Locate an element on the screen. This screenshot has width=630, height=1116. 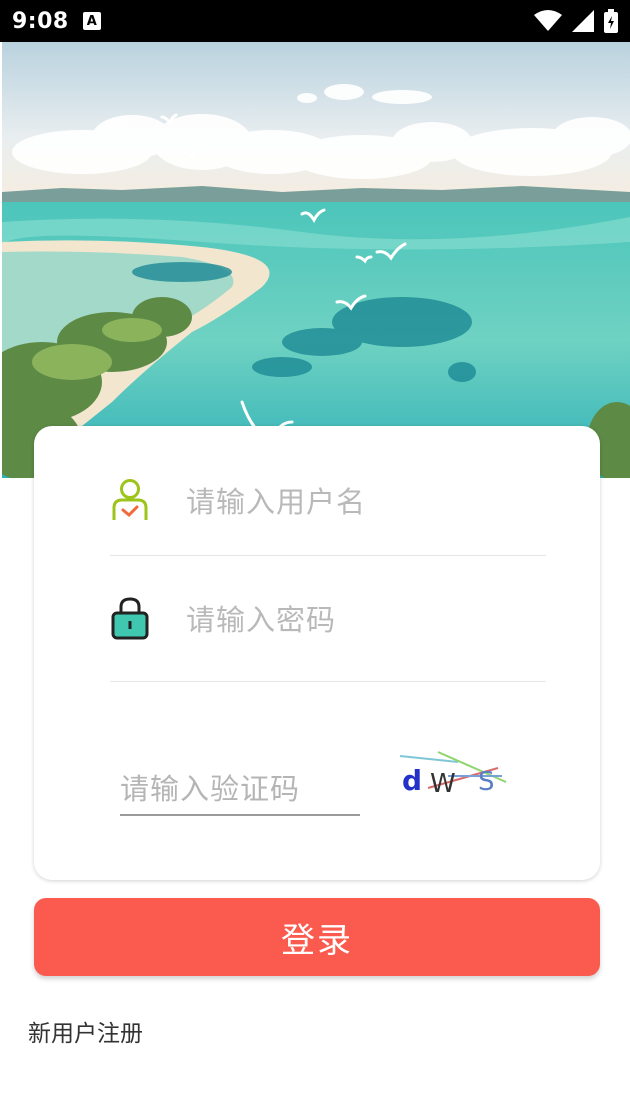
register-link: 新用户注册 is located at coordinates (85, 1031).